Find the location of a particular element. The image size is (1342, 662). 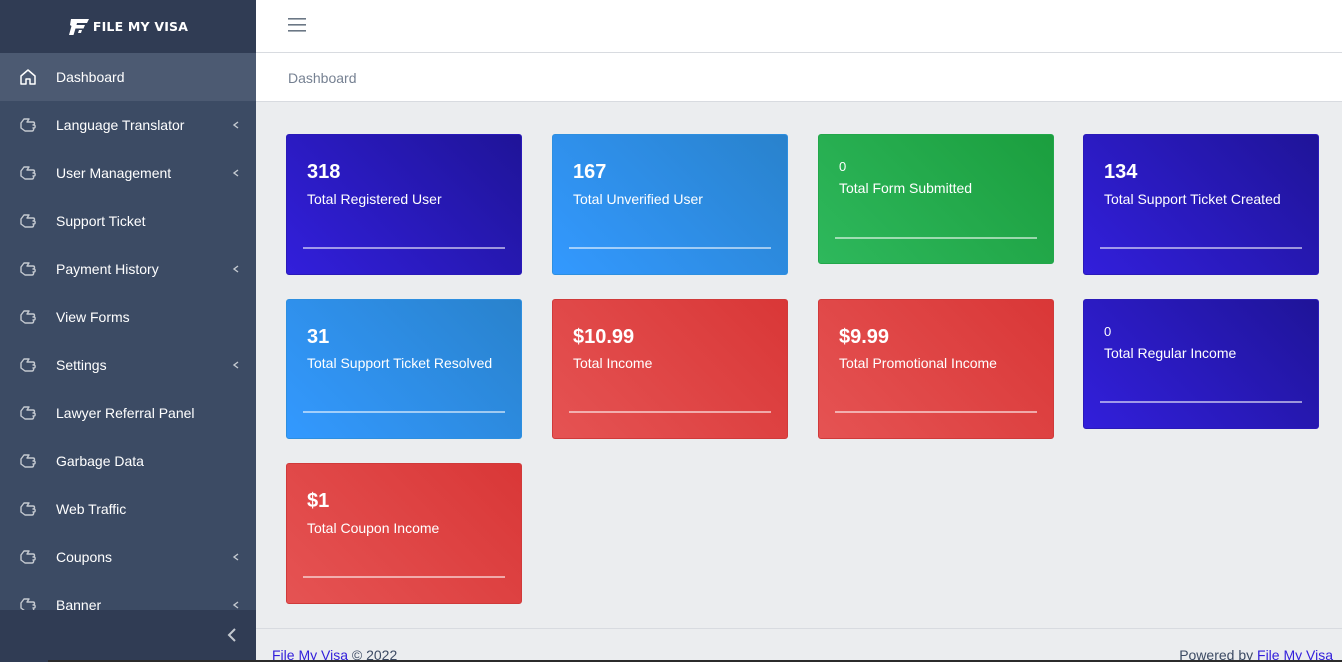

sidebar-item-banner: Banner is located at coordinates (128, 595).